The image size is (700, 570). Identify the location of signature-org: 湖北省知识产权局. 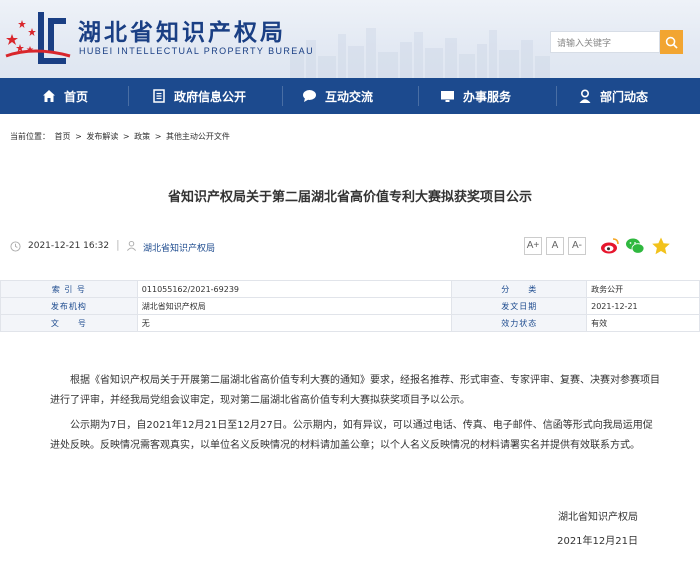
(598, 517).